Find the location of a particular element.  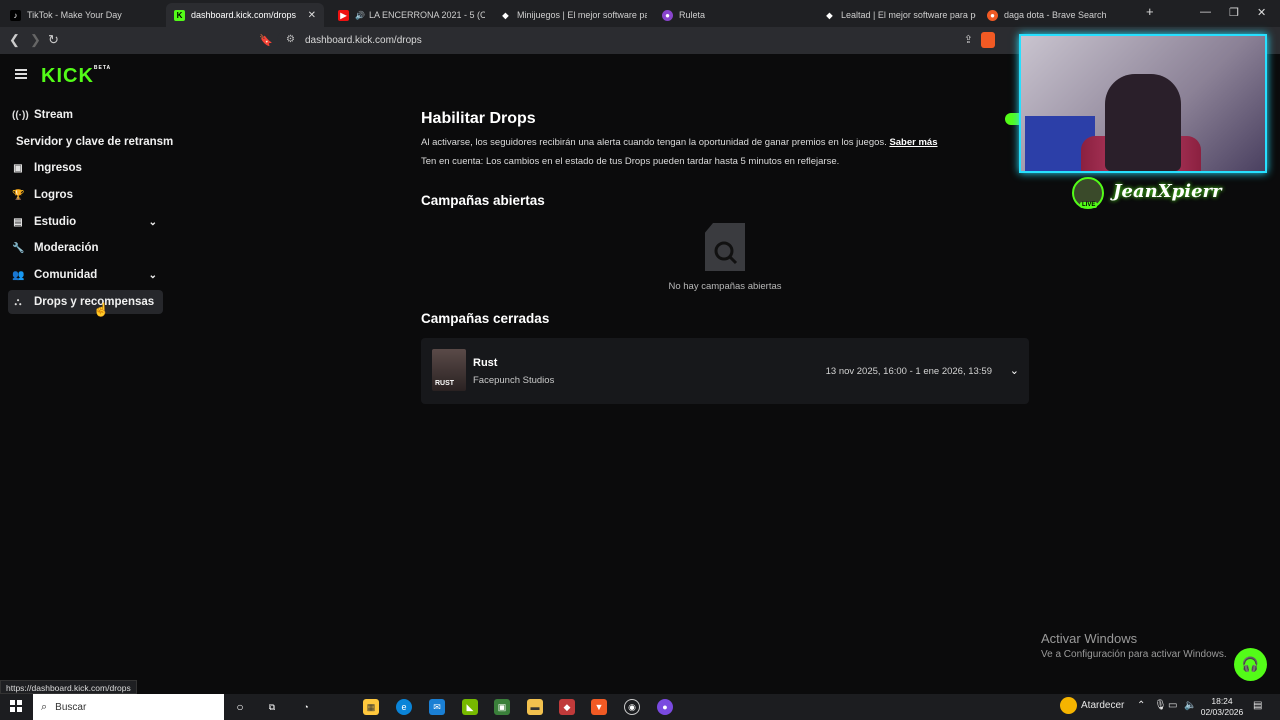

close-window-button: ✕ is located at coordinates (1261, 12).